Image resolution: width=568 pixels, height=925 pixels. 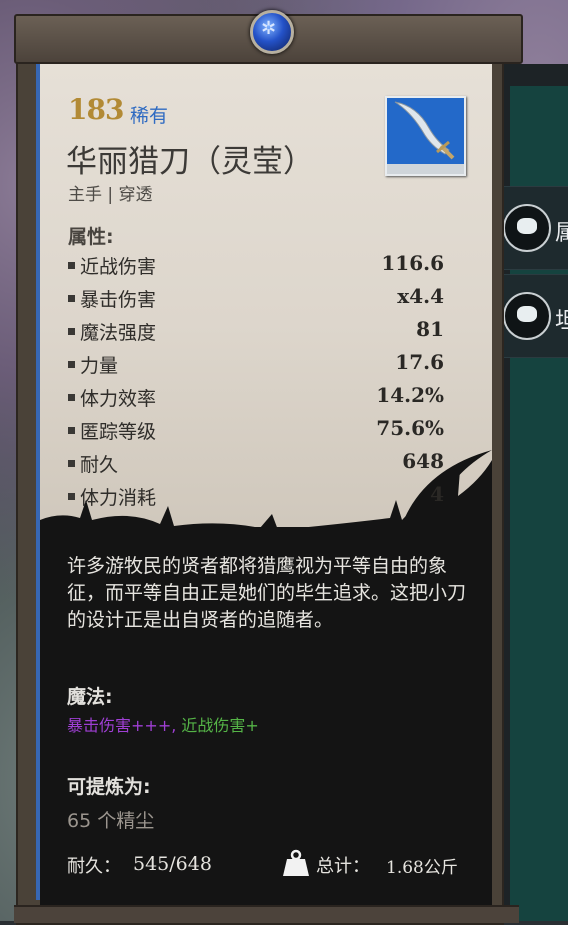 I want to click on durability-value: 545/648, so click(x=172, y=864).